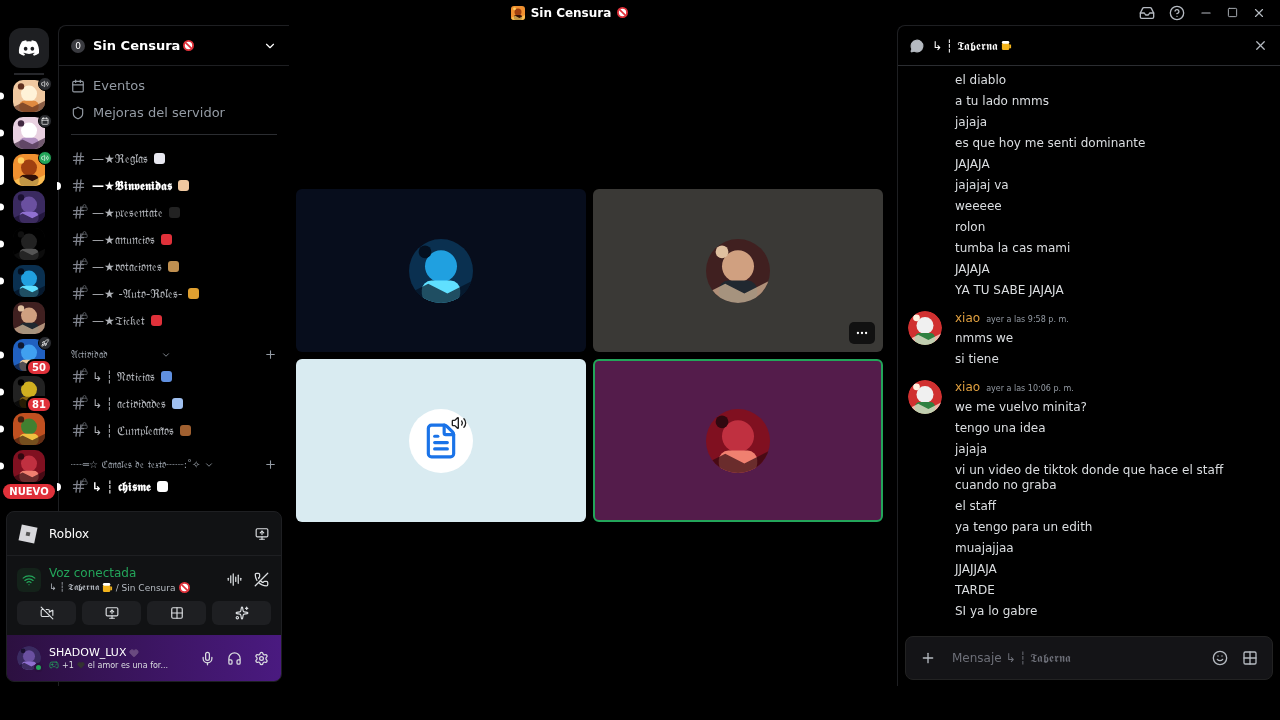 The image size is (1280, 720). Describe the element at coordinates (982, 185) in the screenshot. I see `message-text: jajajaj va` at that location.